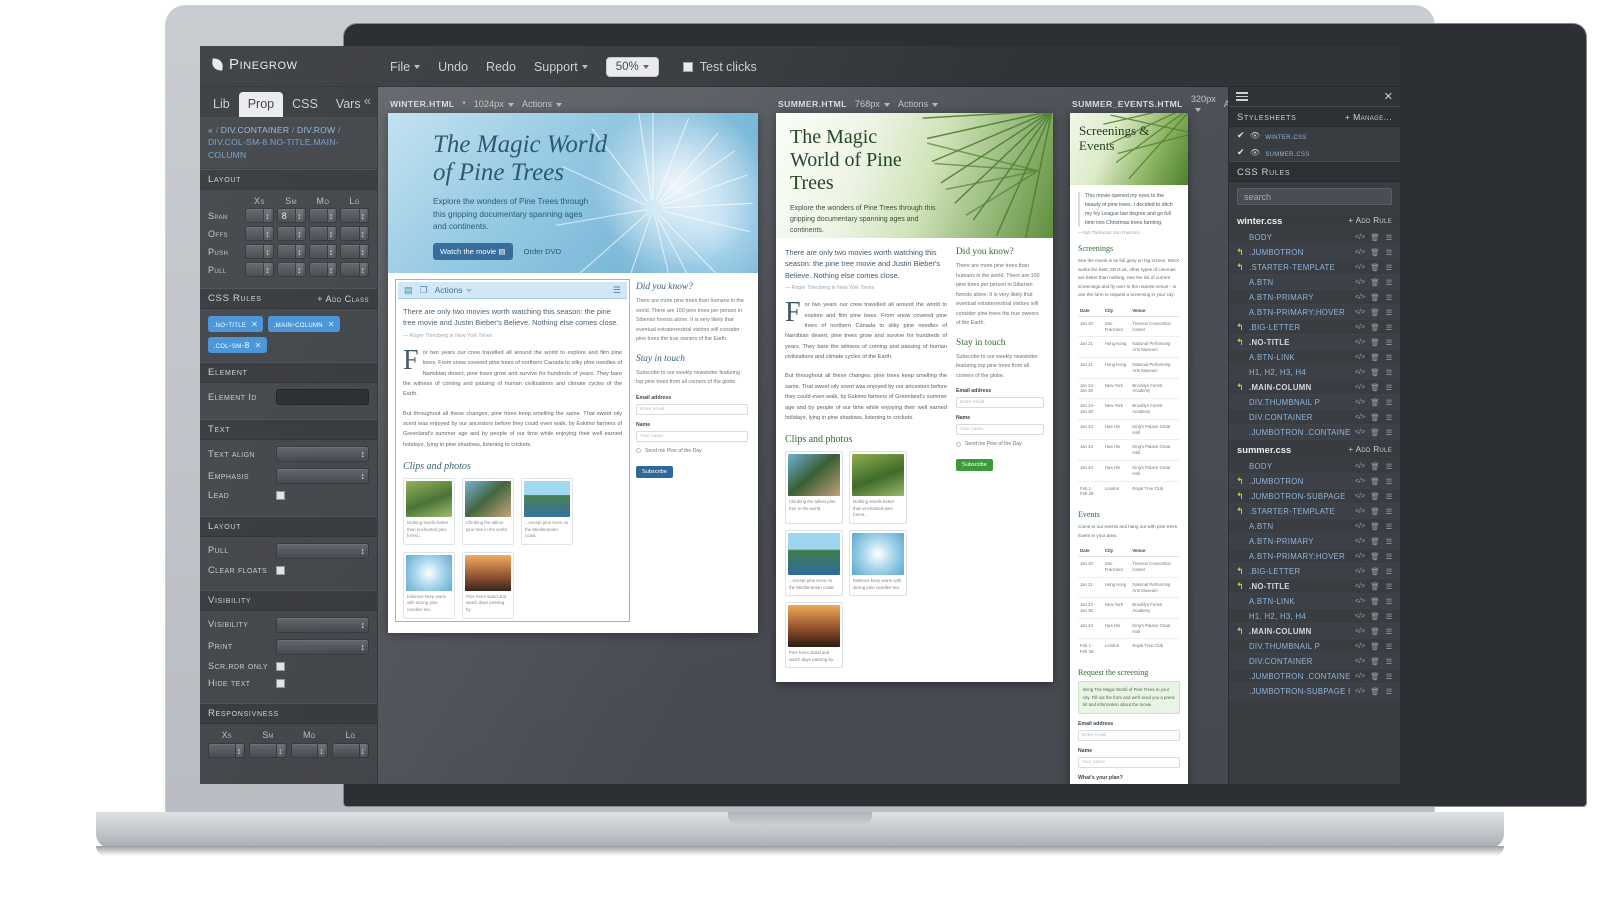  I want to click on tab-lib: Lib, so click(221, 104).